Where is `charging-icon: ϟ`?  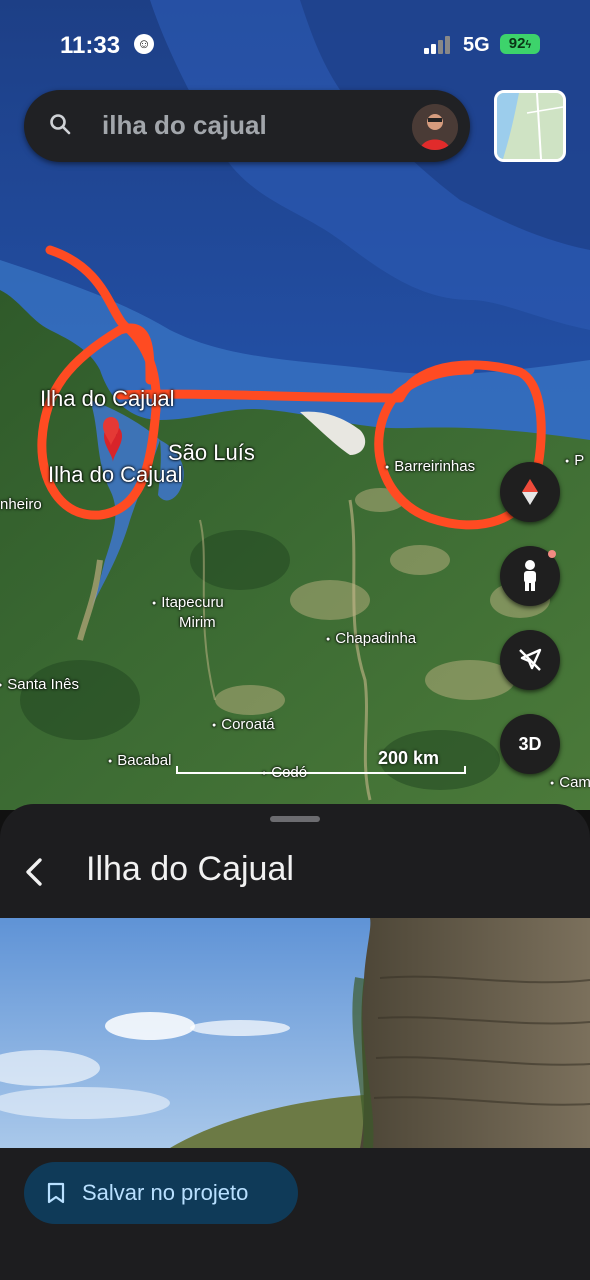 charging-icon: ϟ is located at coordinates (528, 45).